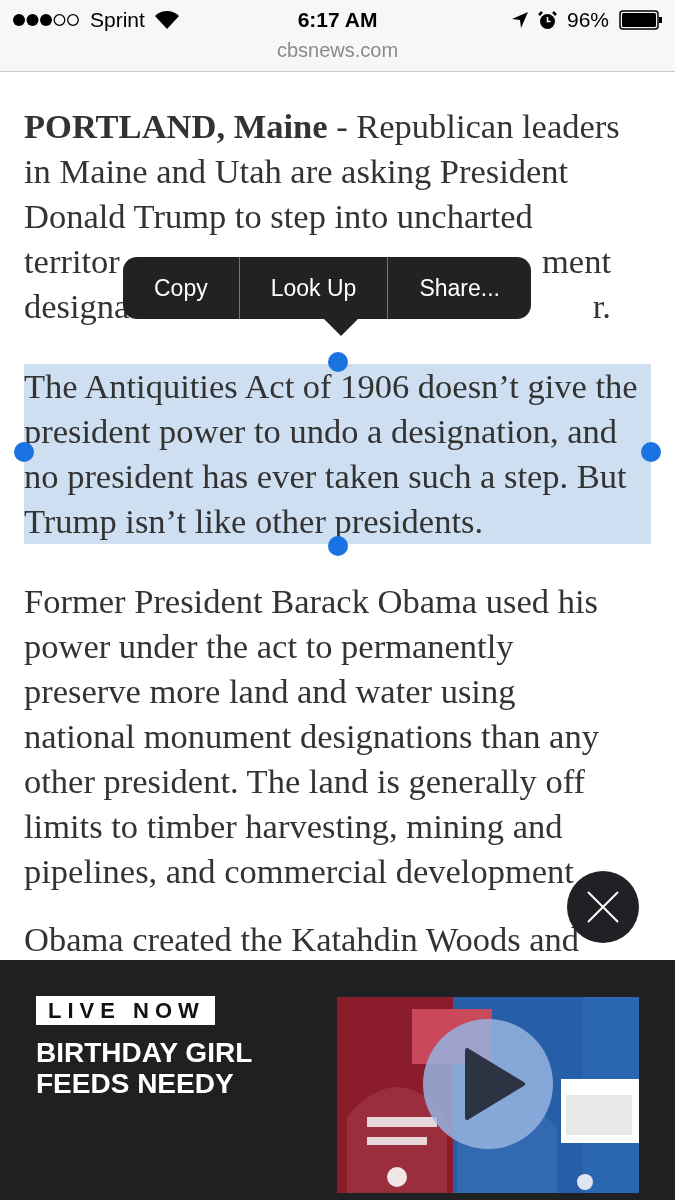 This screenshot has width=675, height=1200. Describe the element at coordinates (547, 20) in the screenshot. I see `alarm-clock-icon` at that location.